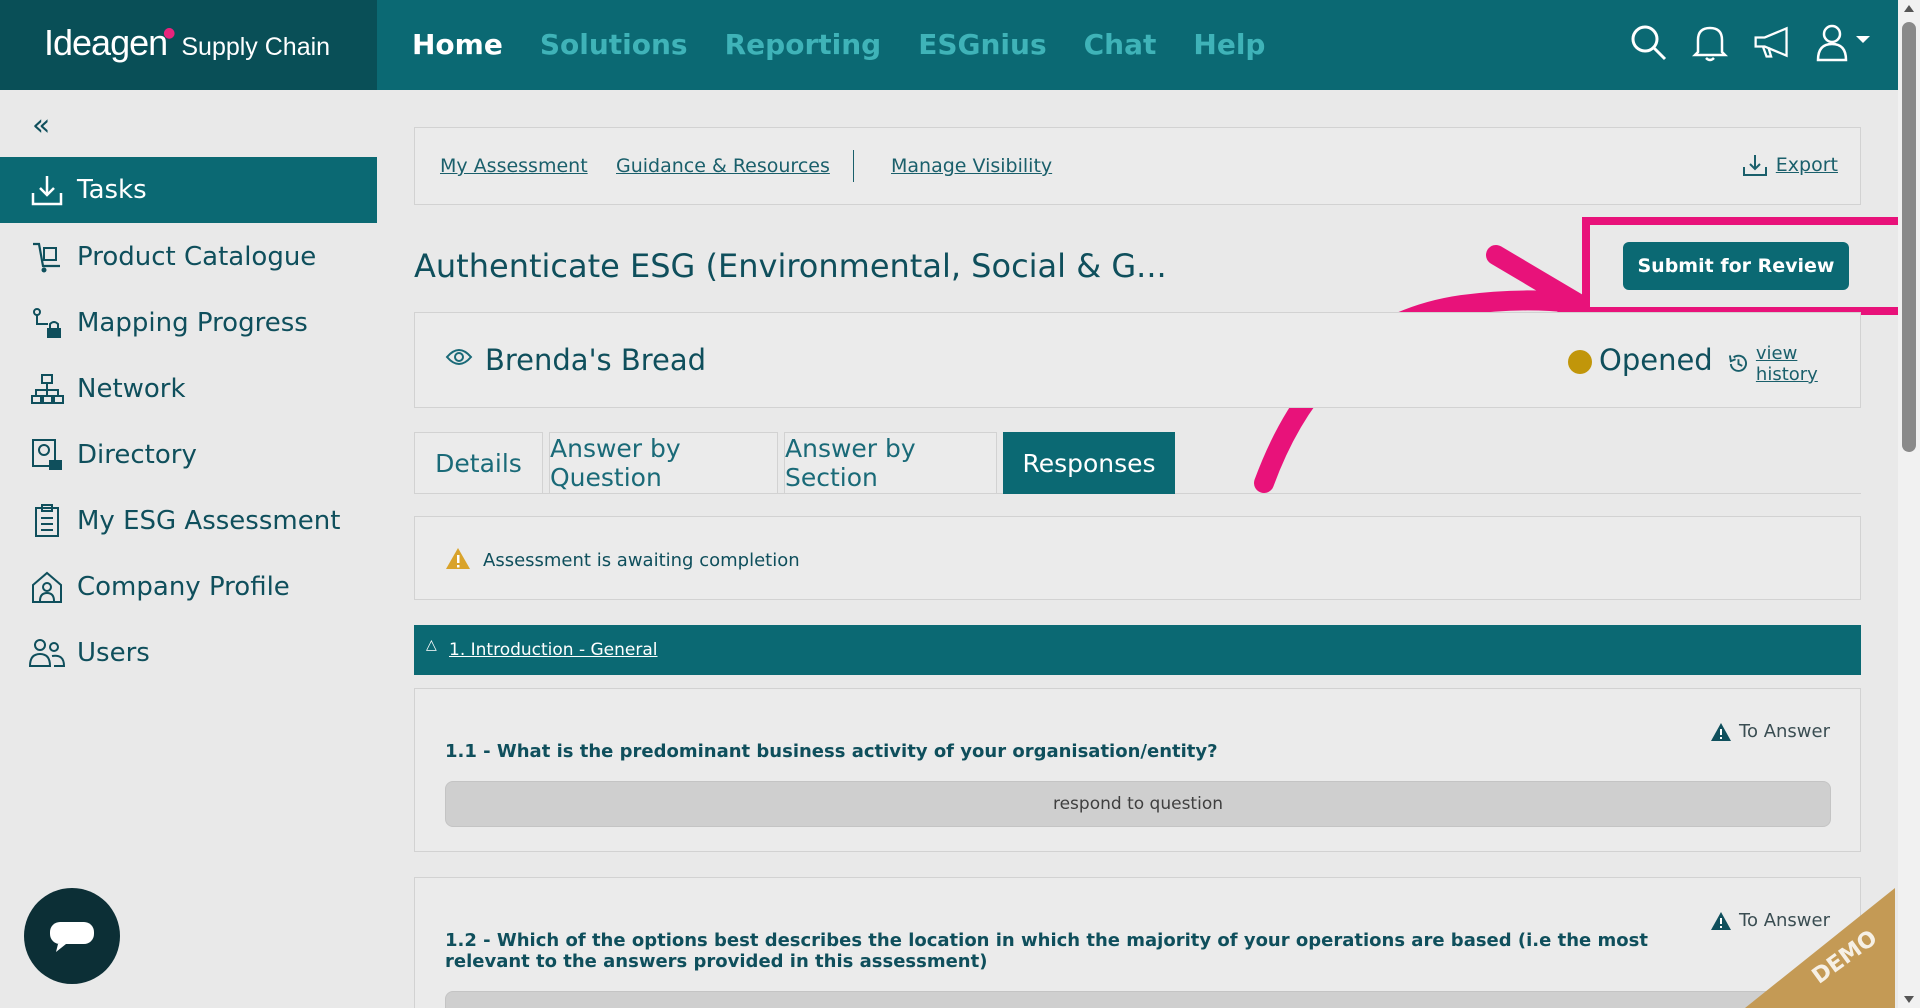  I want to click on sidebar-item-mapping-progress: Mapping Progress, so click(188, 323).